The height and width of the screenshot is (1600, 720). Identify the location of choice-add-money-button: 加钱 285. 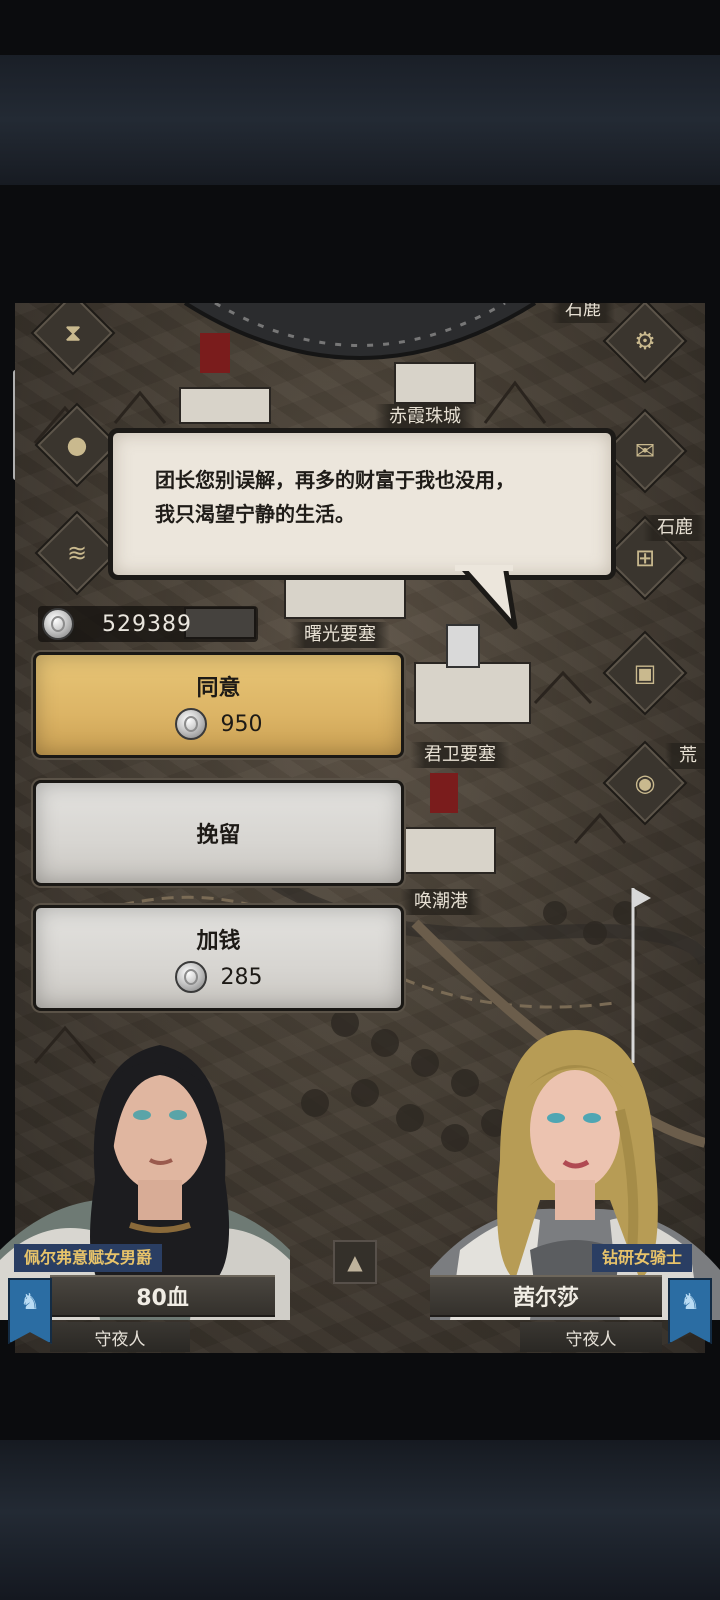
(218, 958).